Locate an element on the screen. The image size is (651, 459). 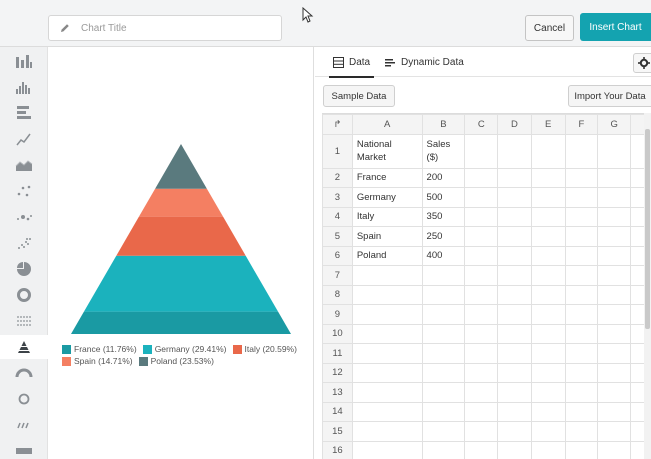
import-data-button: Import Your Data is located at coordinates (609, 96).